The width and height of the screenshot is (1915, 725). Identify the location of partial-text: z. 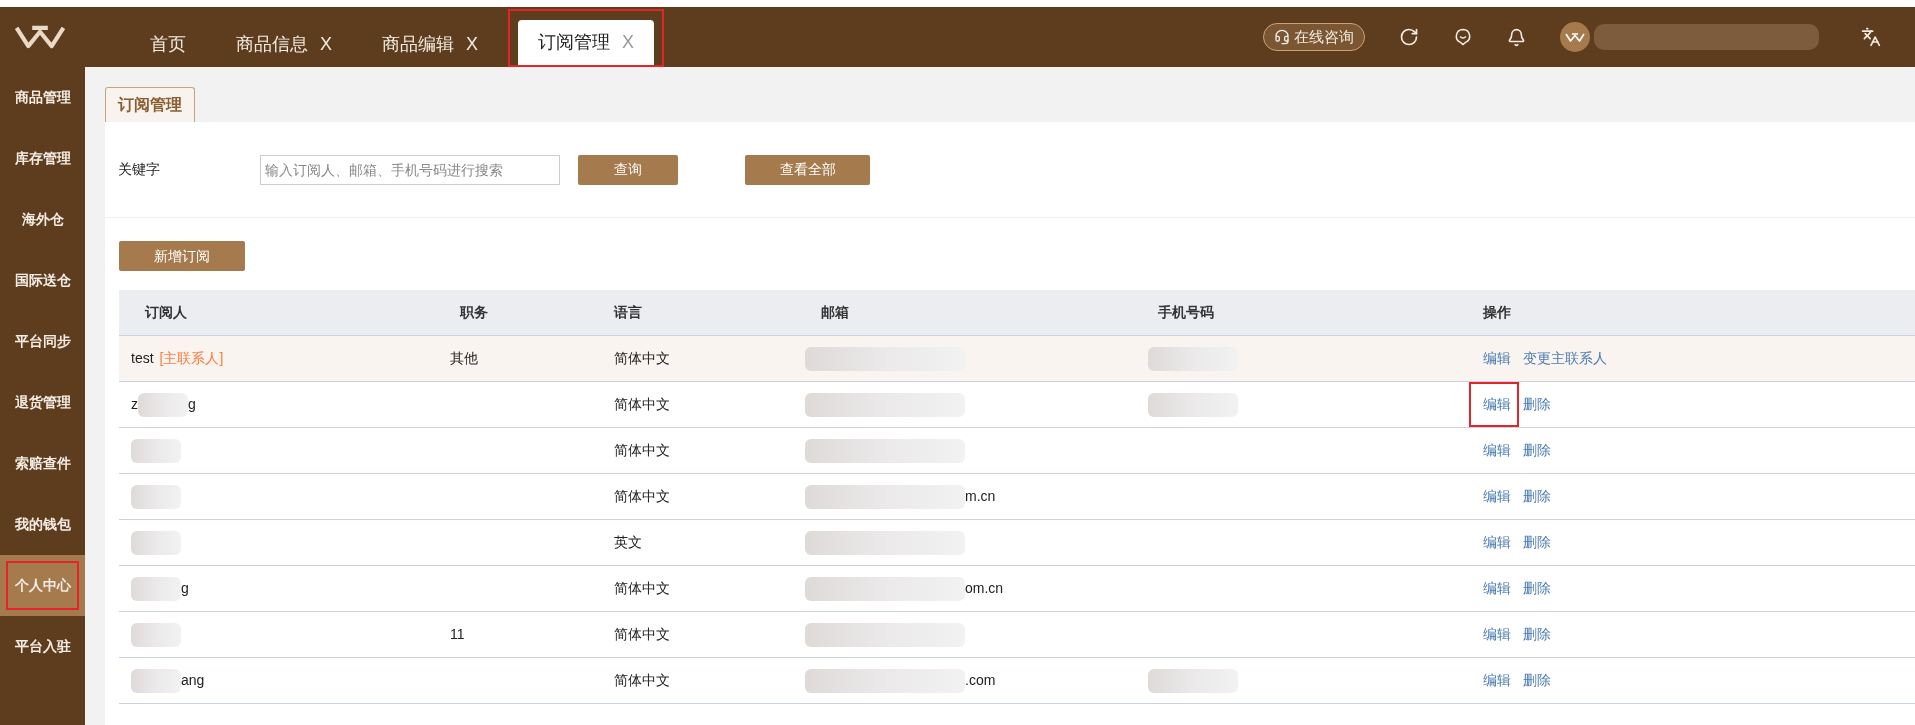
(134, 404).